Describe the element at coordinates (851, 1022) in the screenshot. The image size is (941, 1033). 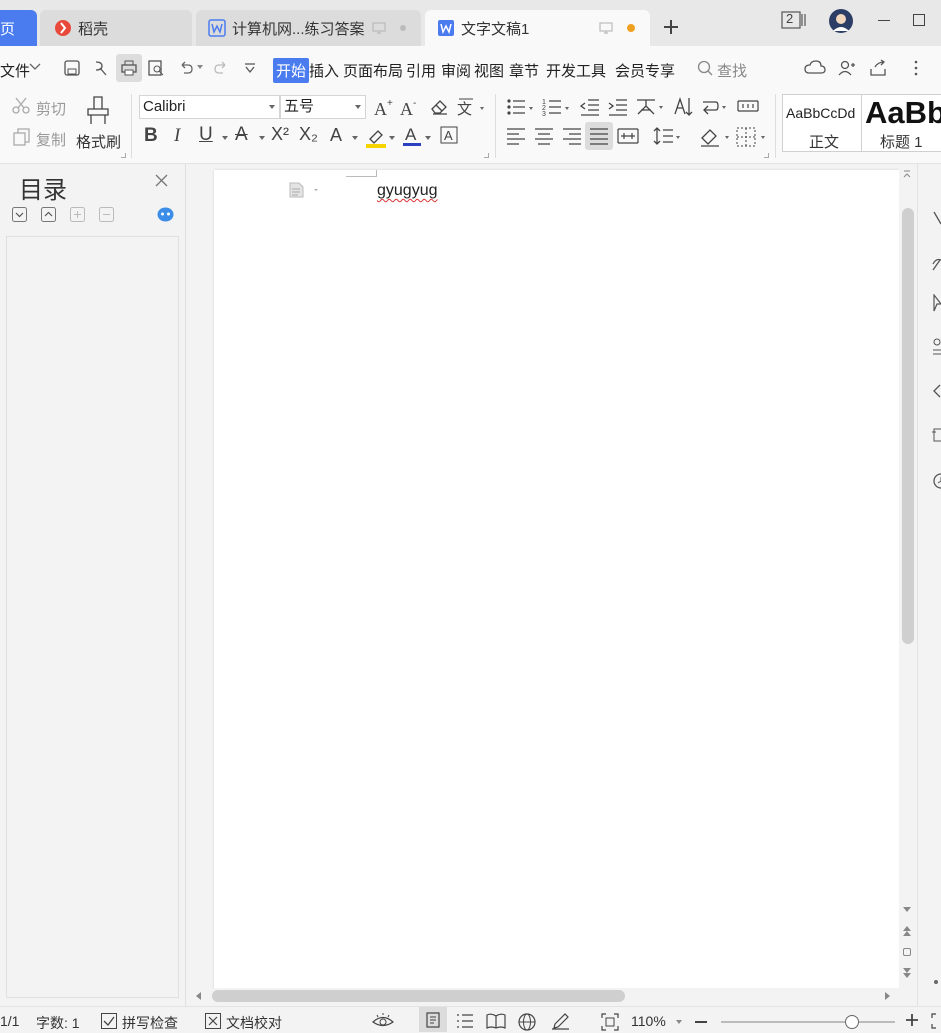
I see `zoom-slider-handle` at that location.